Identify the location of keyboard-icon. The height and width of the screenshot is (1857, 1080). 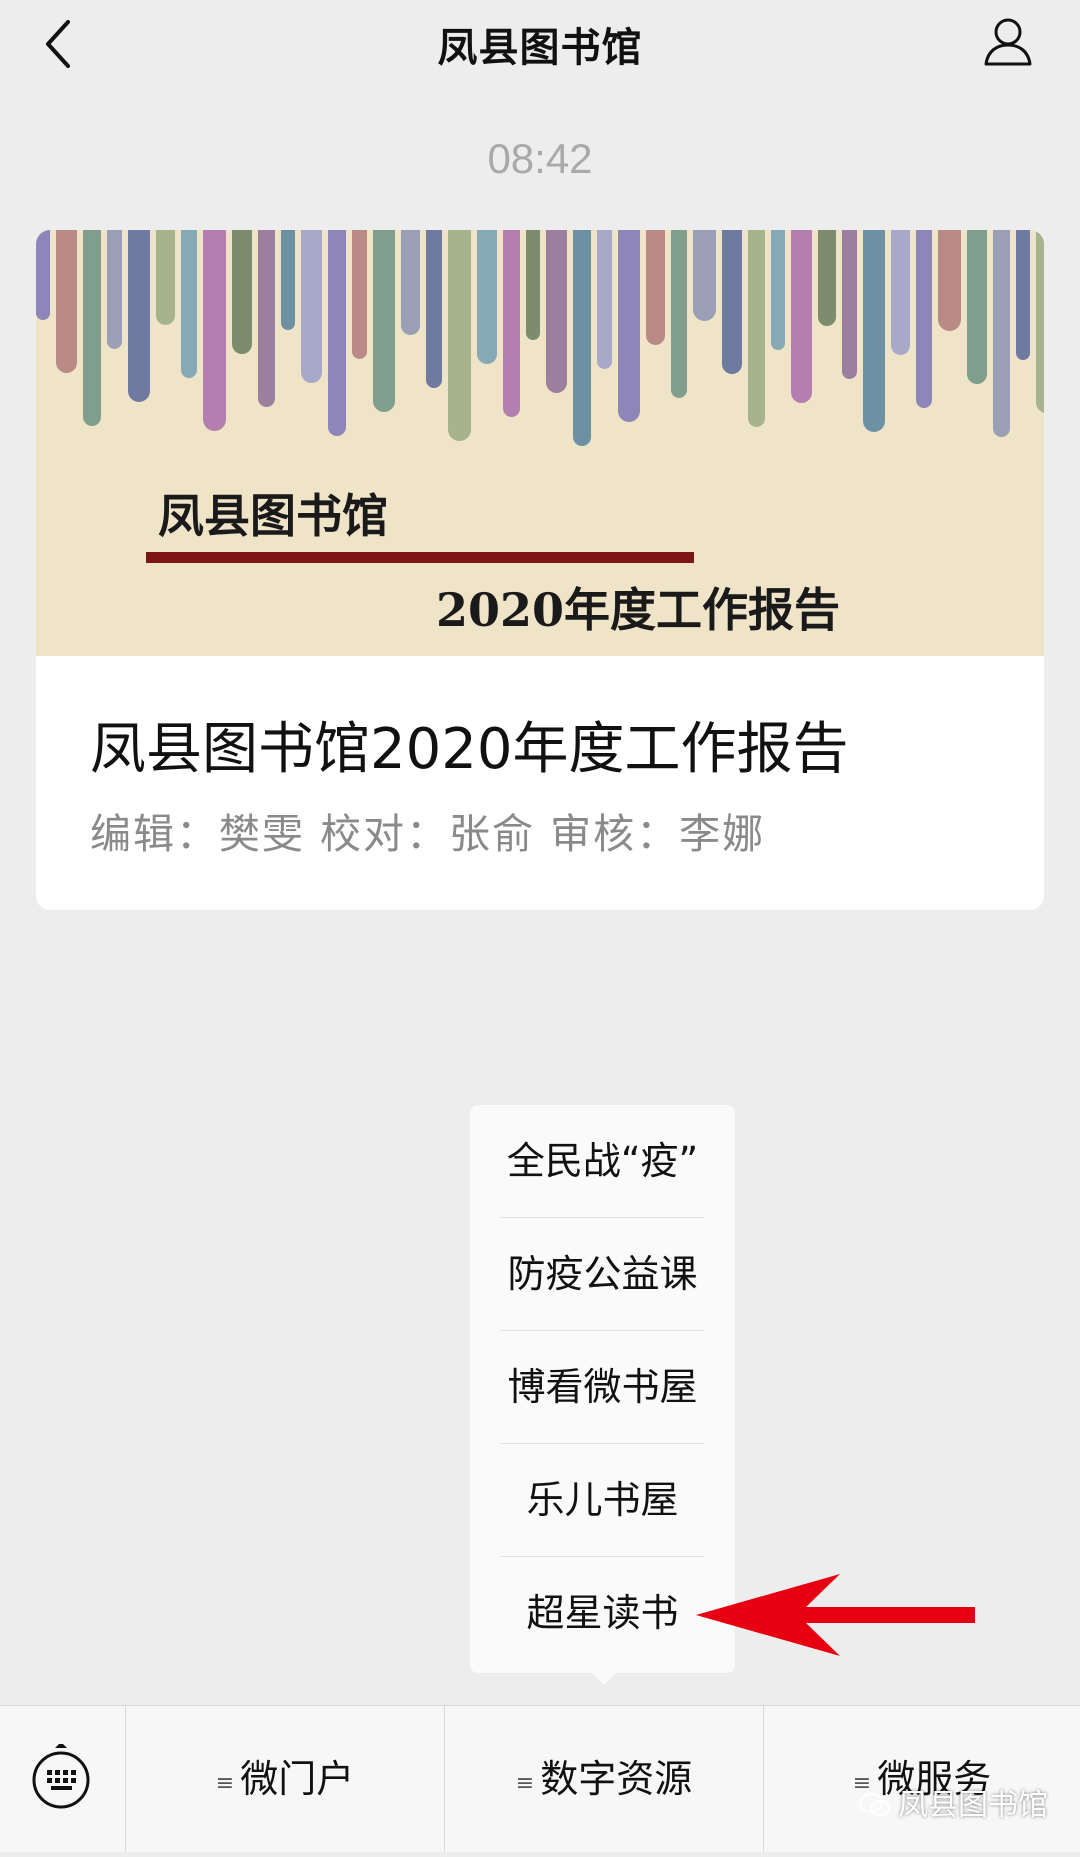
(61, 1776).